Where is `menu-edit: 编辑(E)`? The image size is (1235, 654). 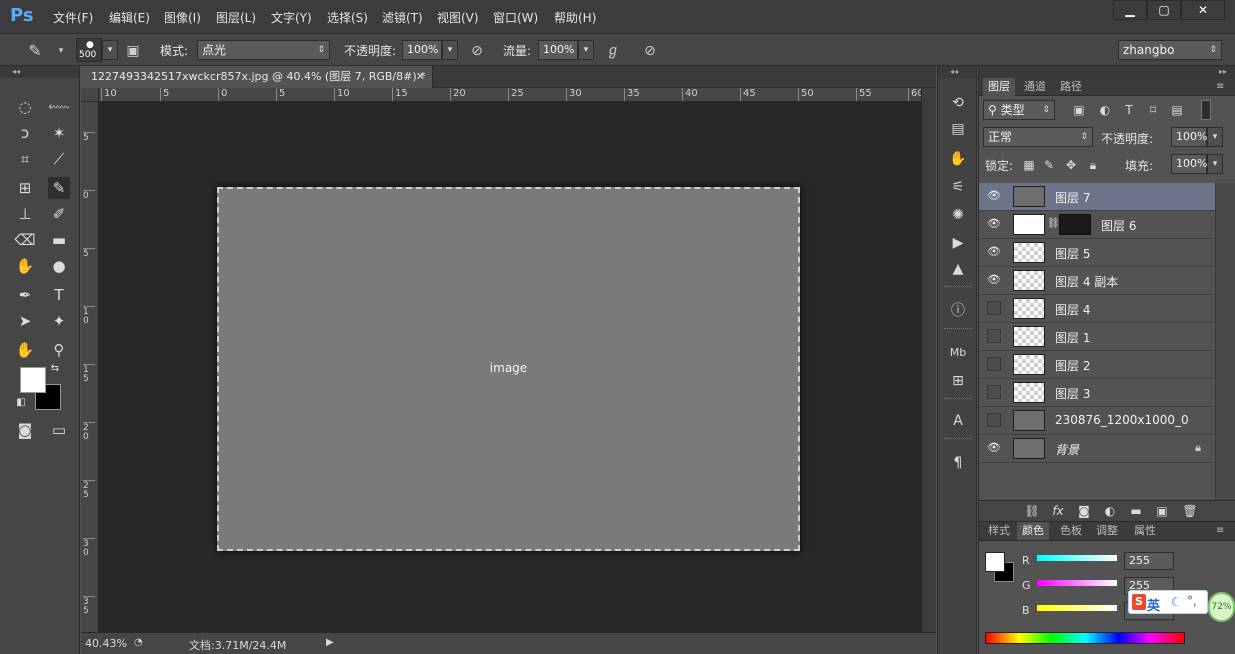
menu-edit: 编辑(E) is located at coordinates (129, 17).